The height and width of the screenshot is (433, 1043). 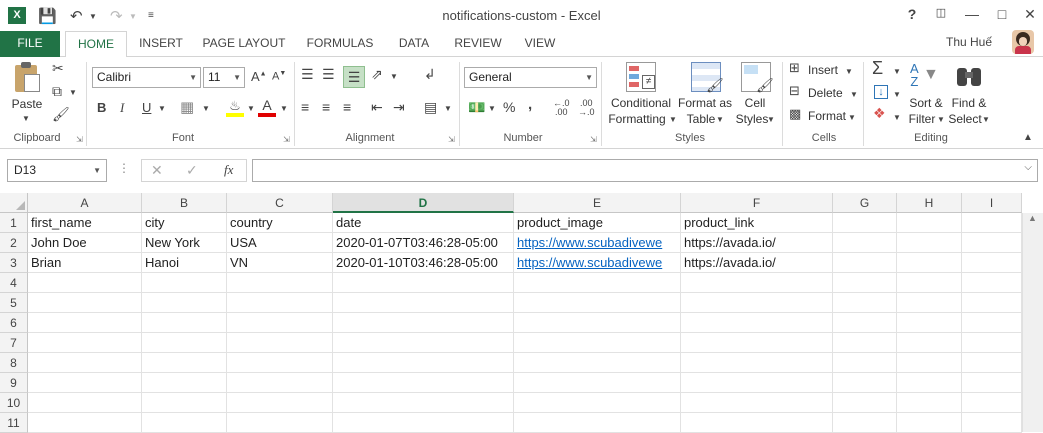 What do you see at coordinates (929, 243) in the screenshot?
I see `cell-h2` at bounding box center [929, 243].